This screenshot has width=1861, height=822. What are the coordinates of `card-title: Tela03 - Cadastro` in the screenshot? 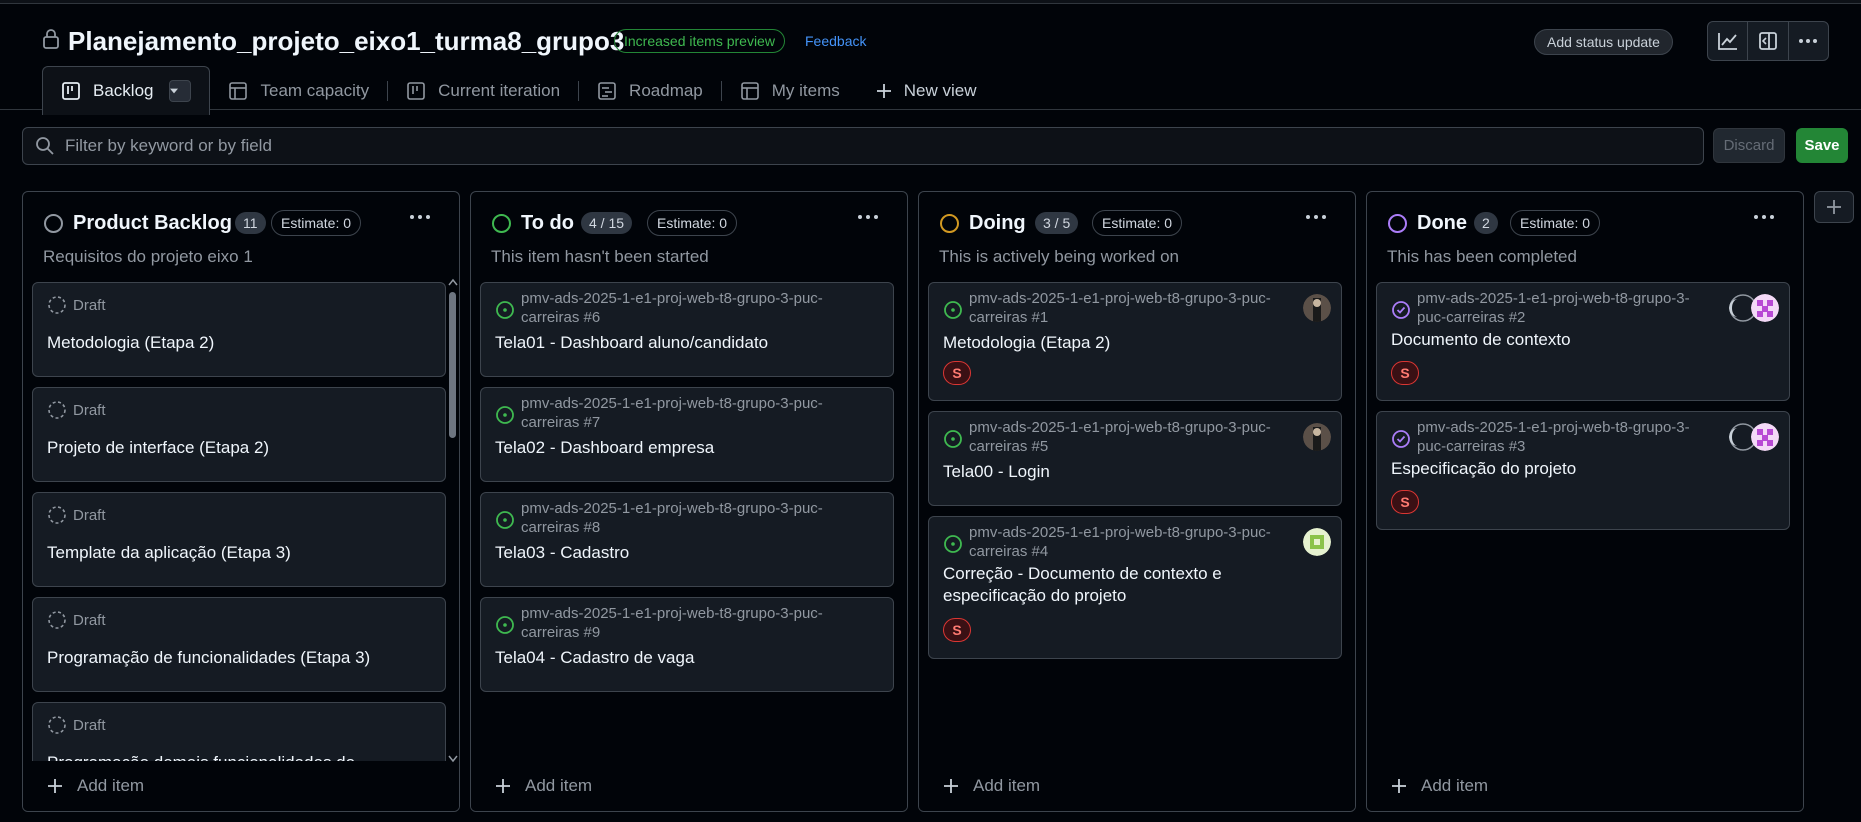 It's located at (685, 553).